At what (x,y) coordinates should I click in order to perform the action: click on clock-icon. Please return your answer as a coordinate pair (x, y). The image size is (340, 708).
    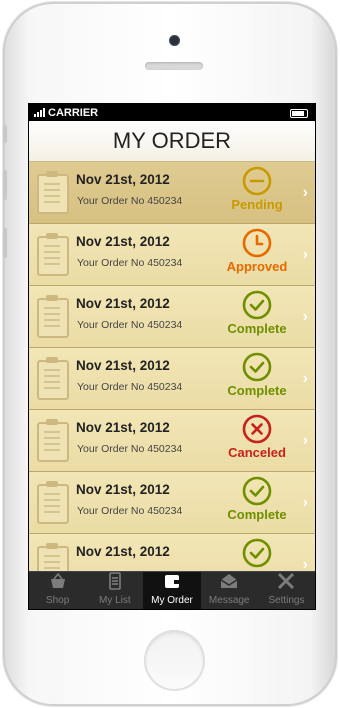
    Looking at the image, I should click on (257, 243).